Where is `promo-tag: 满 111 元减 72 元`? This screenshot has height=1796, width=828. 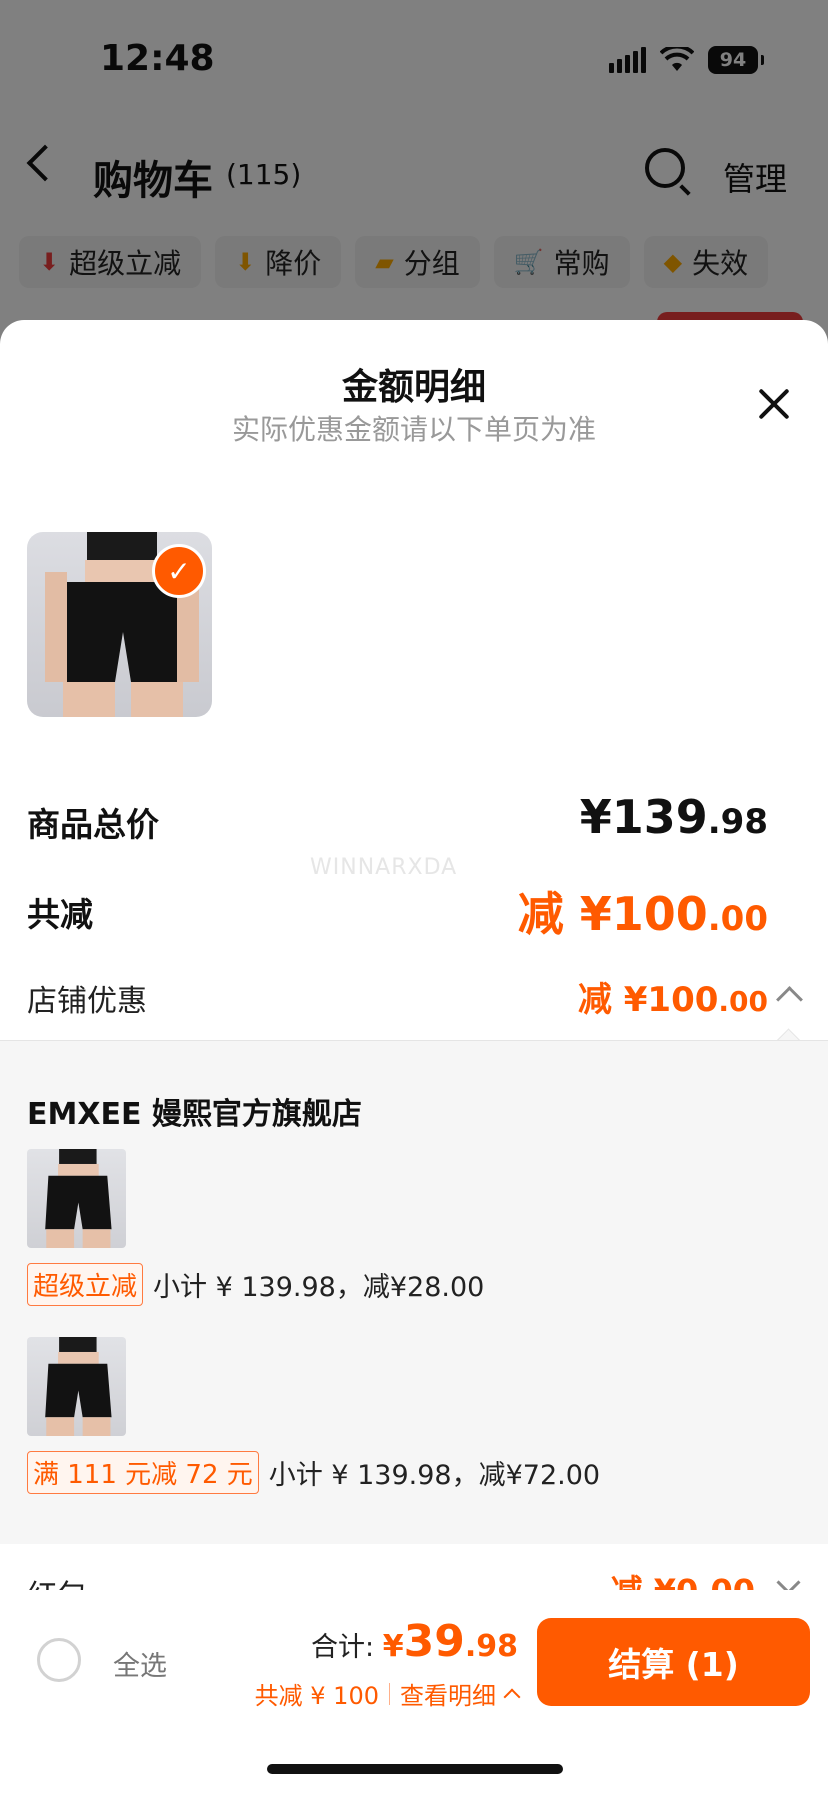
promo-tag: 满 111 元减 72 元 is located at coordinates (143, 1472).